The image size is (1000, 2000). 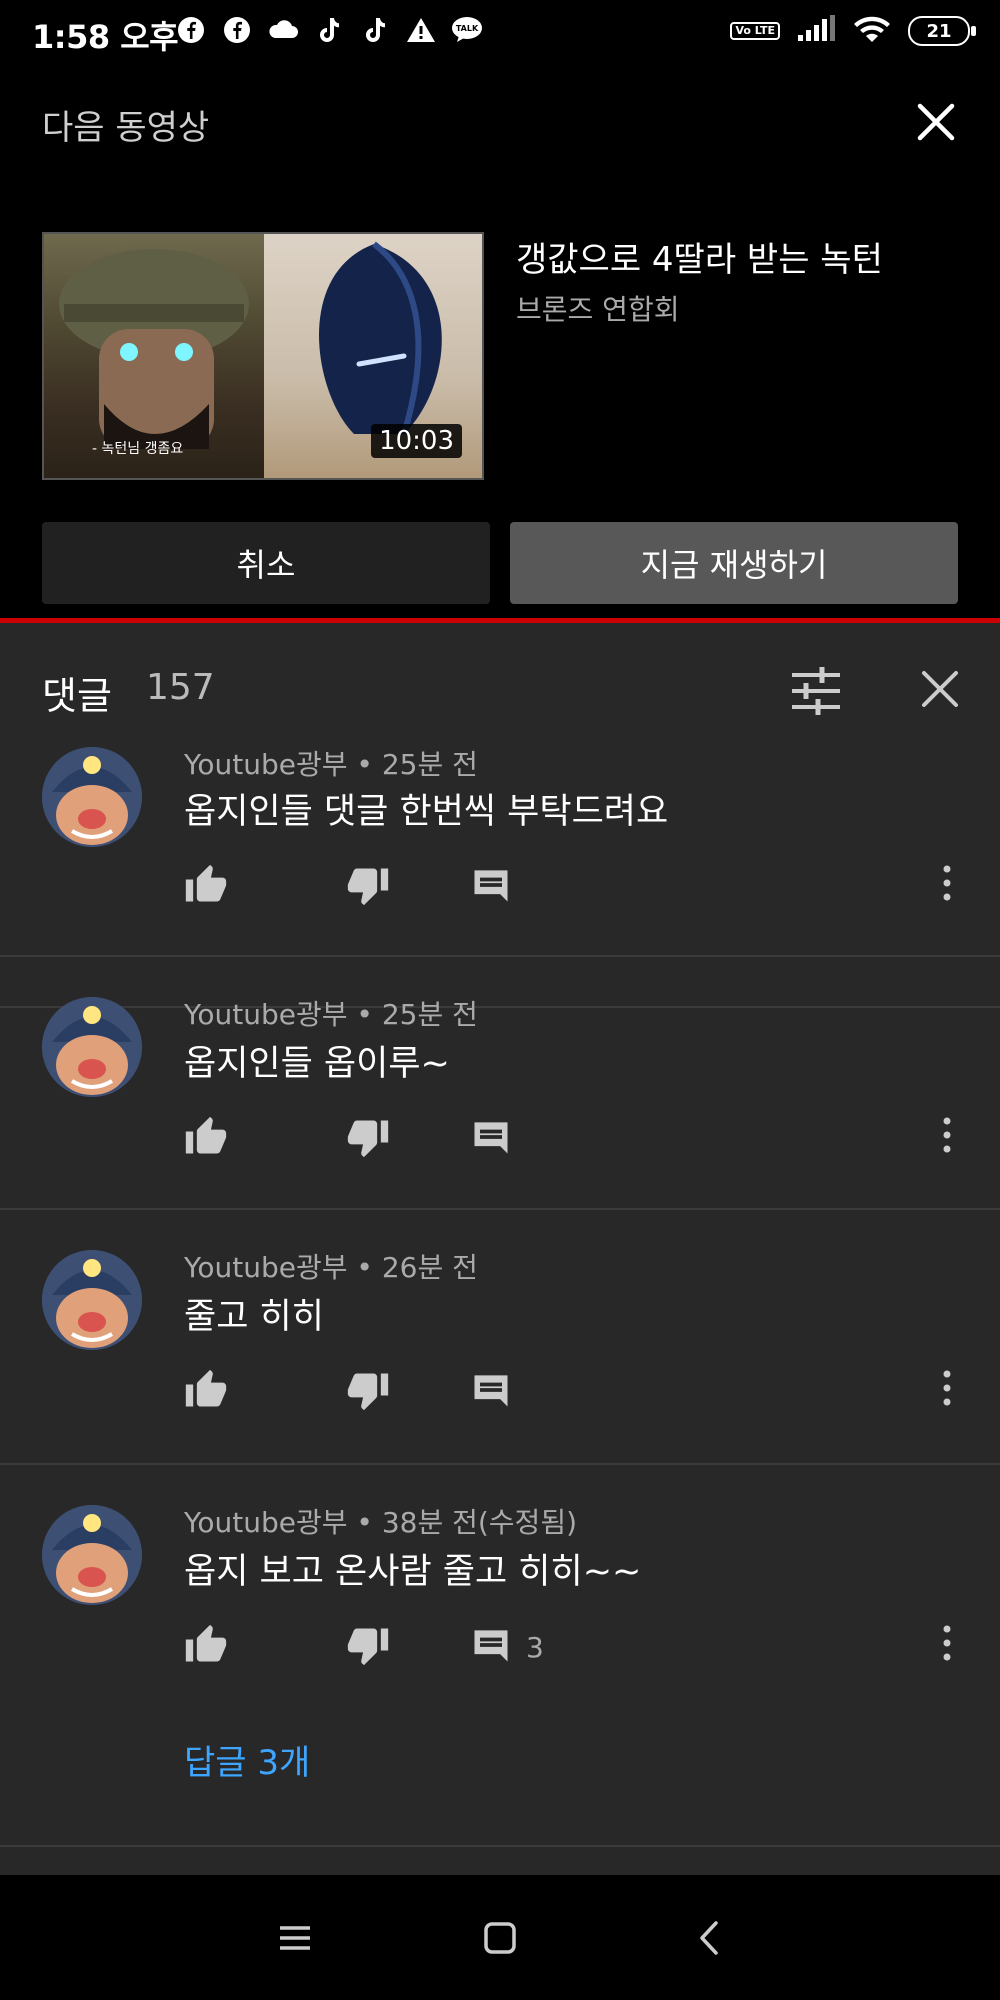 What do you see at coordinates (500, 688) in the screenshot?
I see `comments-header: 댓글 157` at bounding box center [500, 688].